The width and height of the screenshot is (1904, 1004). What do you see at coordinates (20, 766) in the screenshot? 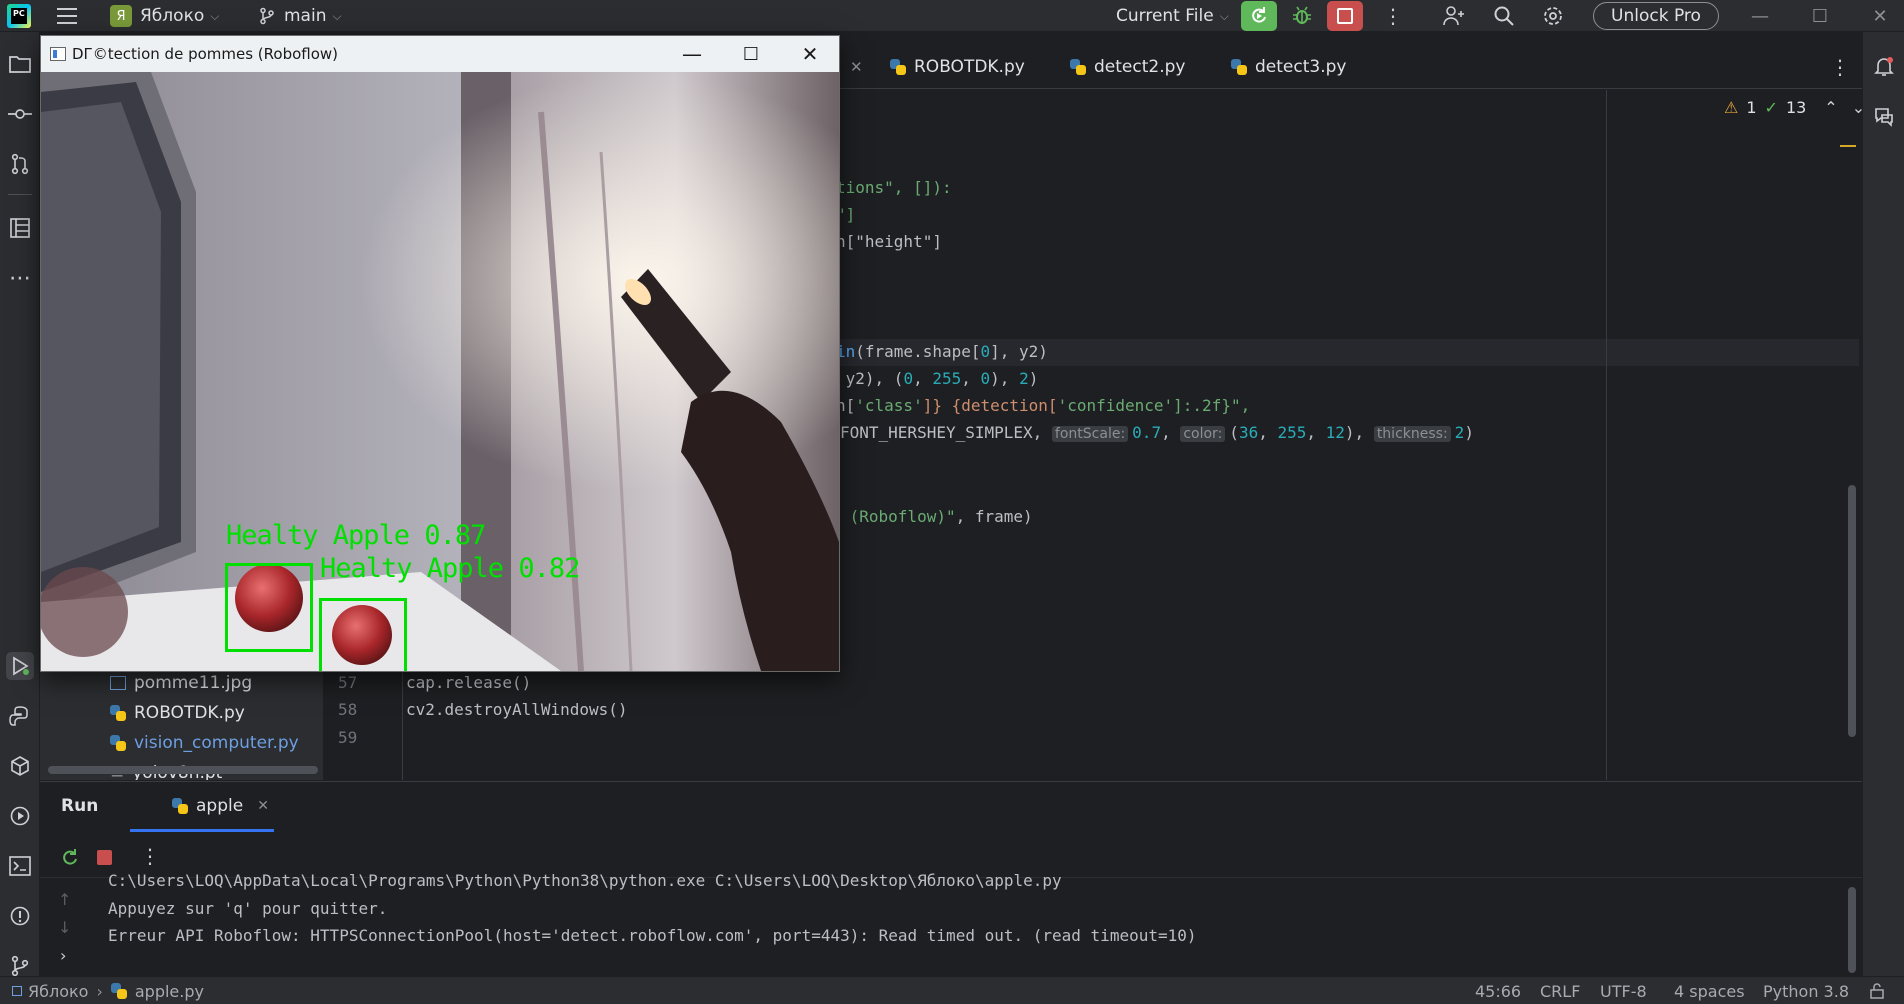
I see `python-packages-icon` at bounding box center [20, 766].